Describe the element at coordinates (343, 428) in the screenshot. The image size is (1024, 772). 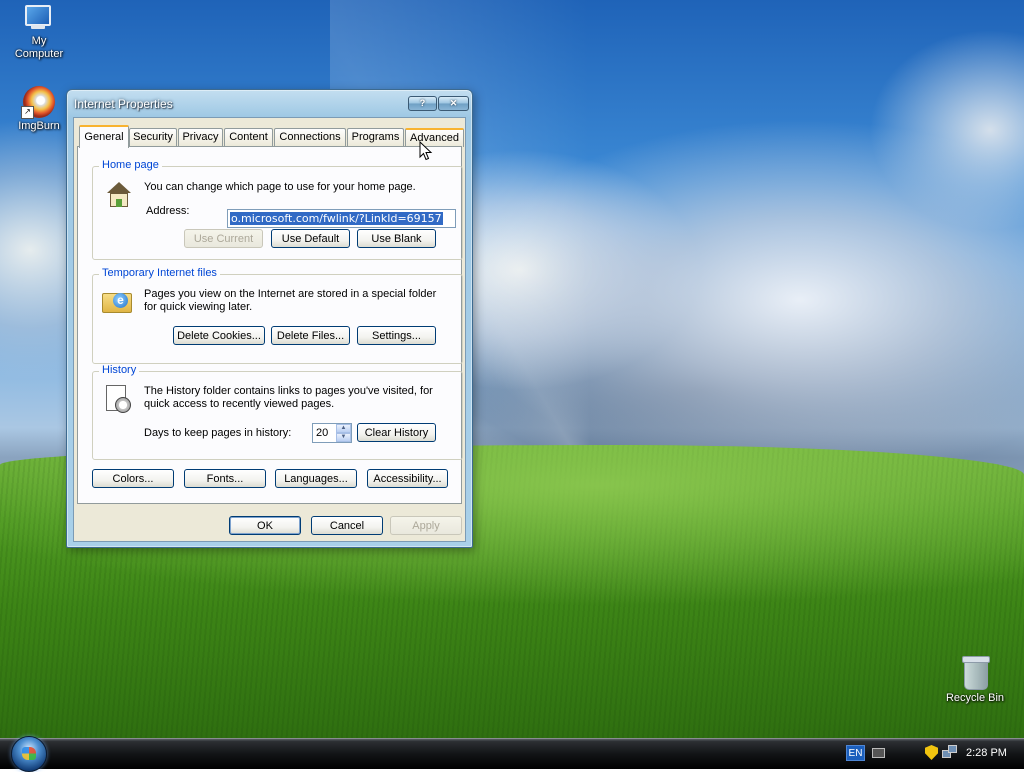
I see `stepper-up-icon: ▲` at that location.